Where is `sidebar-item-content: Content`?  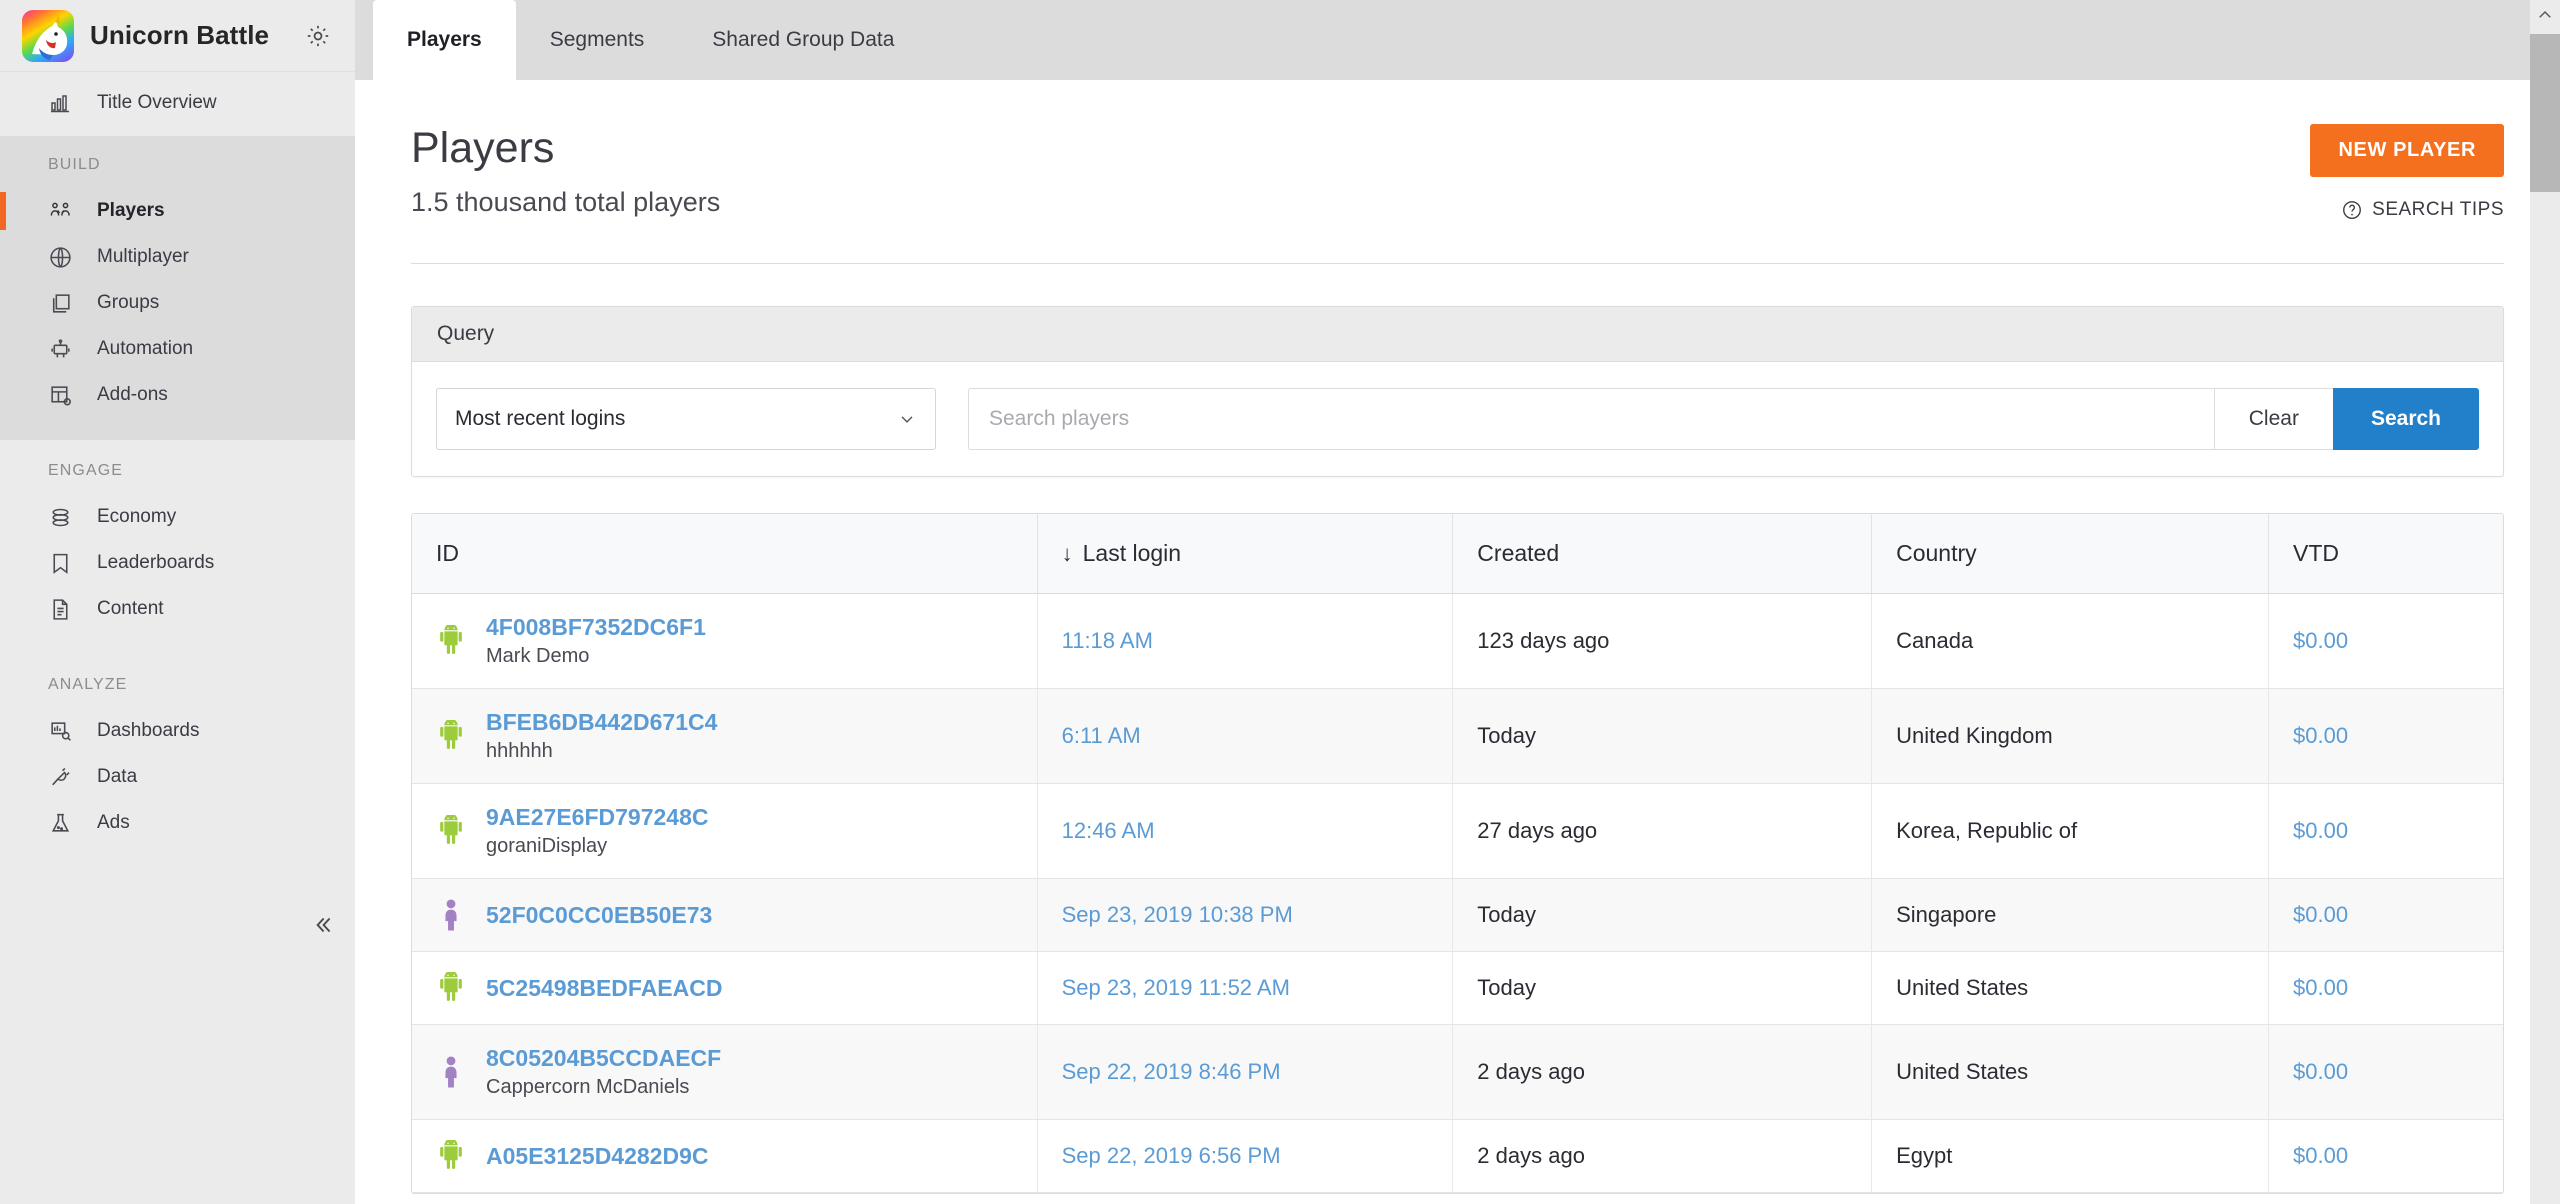 sidebar-item-content: Content is located at coordinates (177, 609).